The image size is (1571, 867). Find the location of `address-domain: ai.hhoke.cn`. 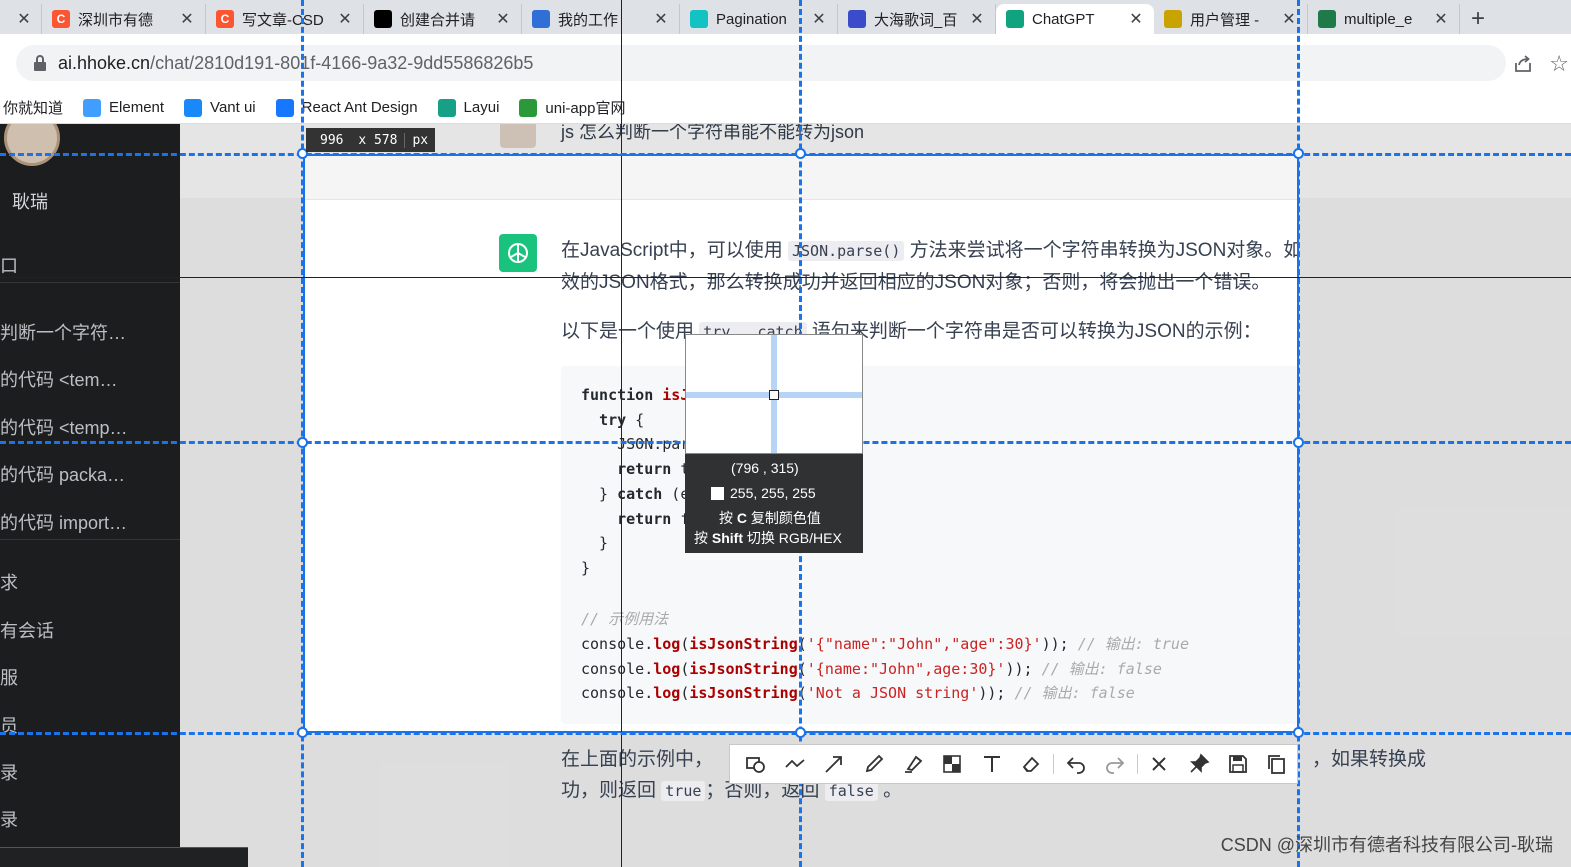

address-domain: ai.hhoke.cn is located at coordinates (104, 62).